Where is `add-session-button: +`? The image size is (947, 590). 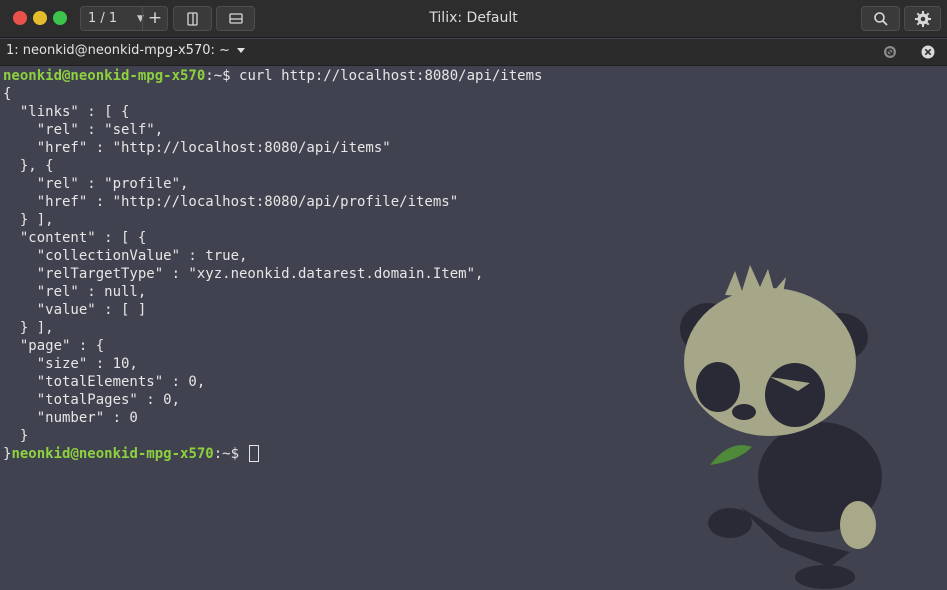
add-session-button: + is located at coordinates (154, 18).